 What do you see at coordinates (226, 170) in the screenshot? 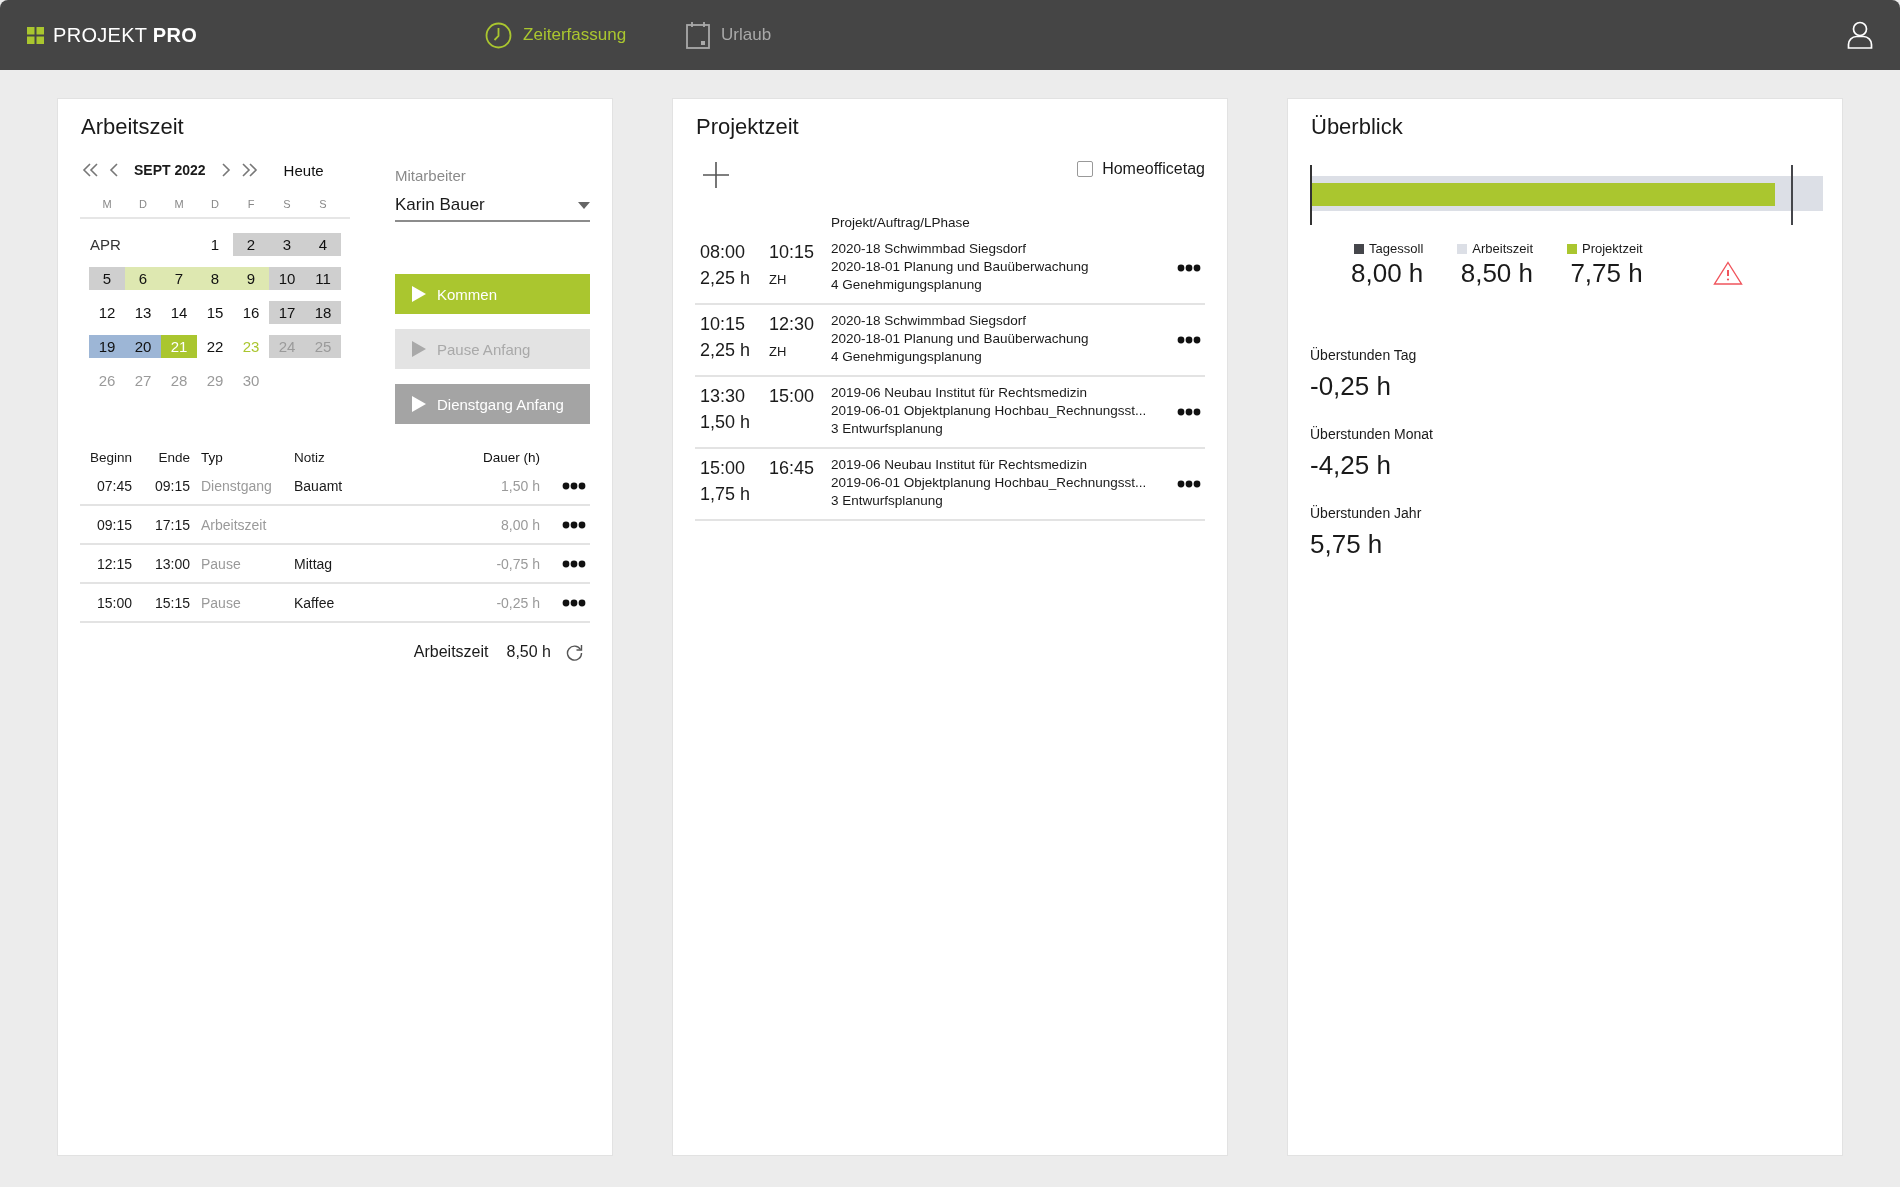
I see `chevron-right-icon` at bounding box center [226, 170].